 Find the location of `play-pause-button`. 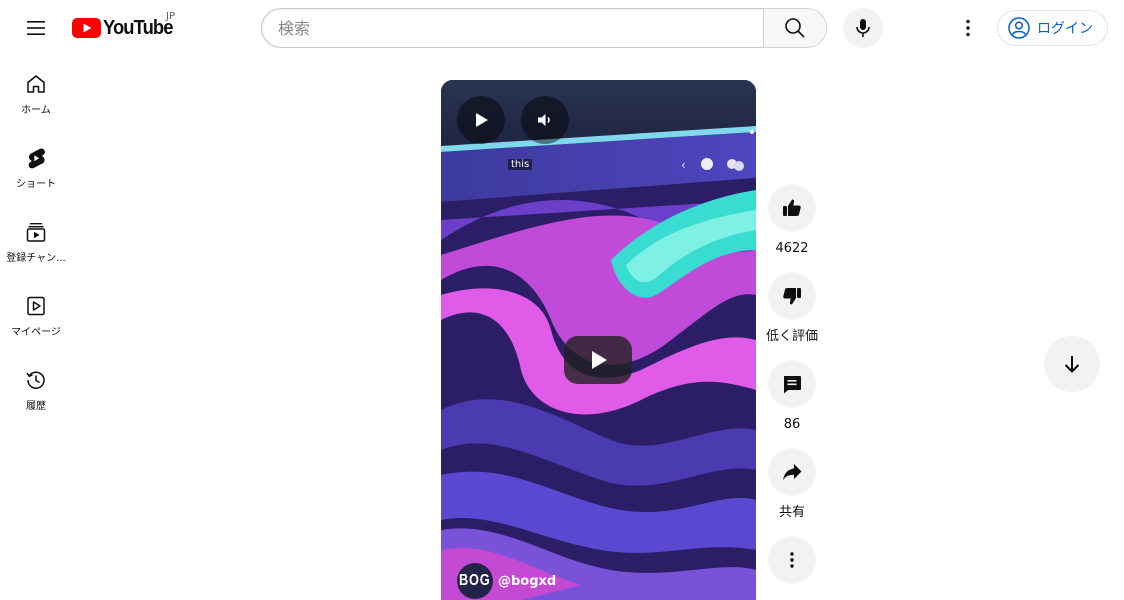

play-pause-button is located at coordinates (481, 120).